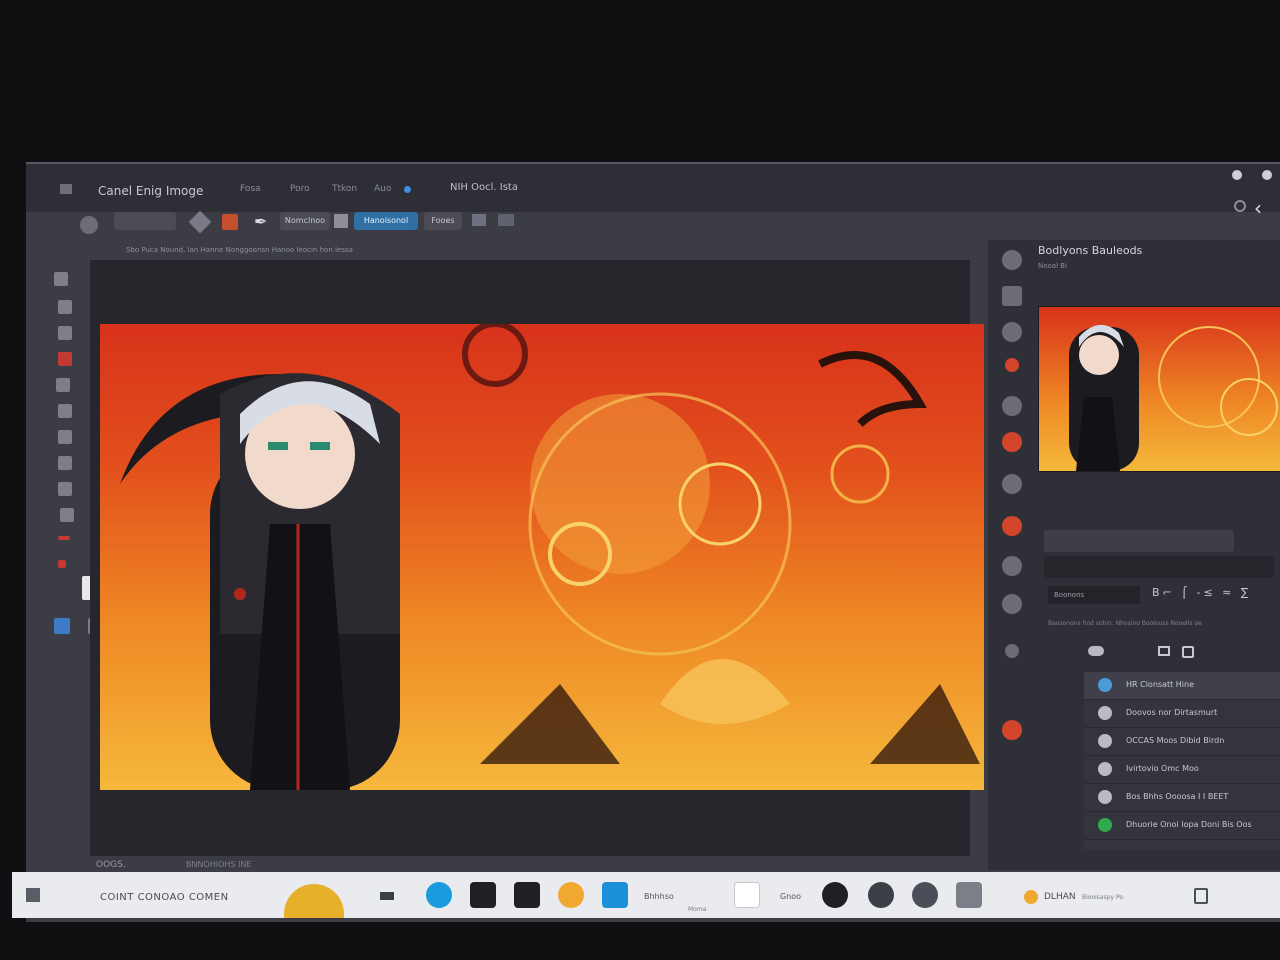 The width and height of the screenshot is (1280, 960). Describe the element at coordinates (925, 895) in the screenshot. I see `check-icon` at that location.